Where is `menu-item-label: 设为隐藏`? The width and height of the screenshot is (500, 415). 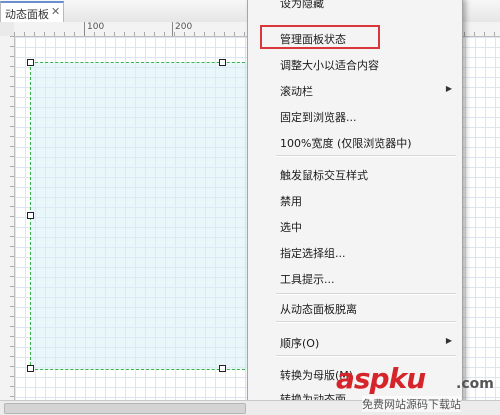 menu-item-label: 设为隐藏 is located at coordinates (302, 5).